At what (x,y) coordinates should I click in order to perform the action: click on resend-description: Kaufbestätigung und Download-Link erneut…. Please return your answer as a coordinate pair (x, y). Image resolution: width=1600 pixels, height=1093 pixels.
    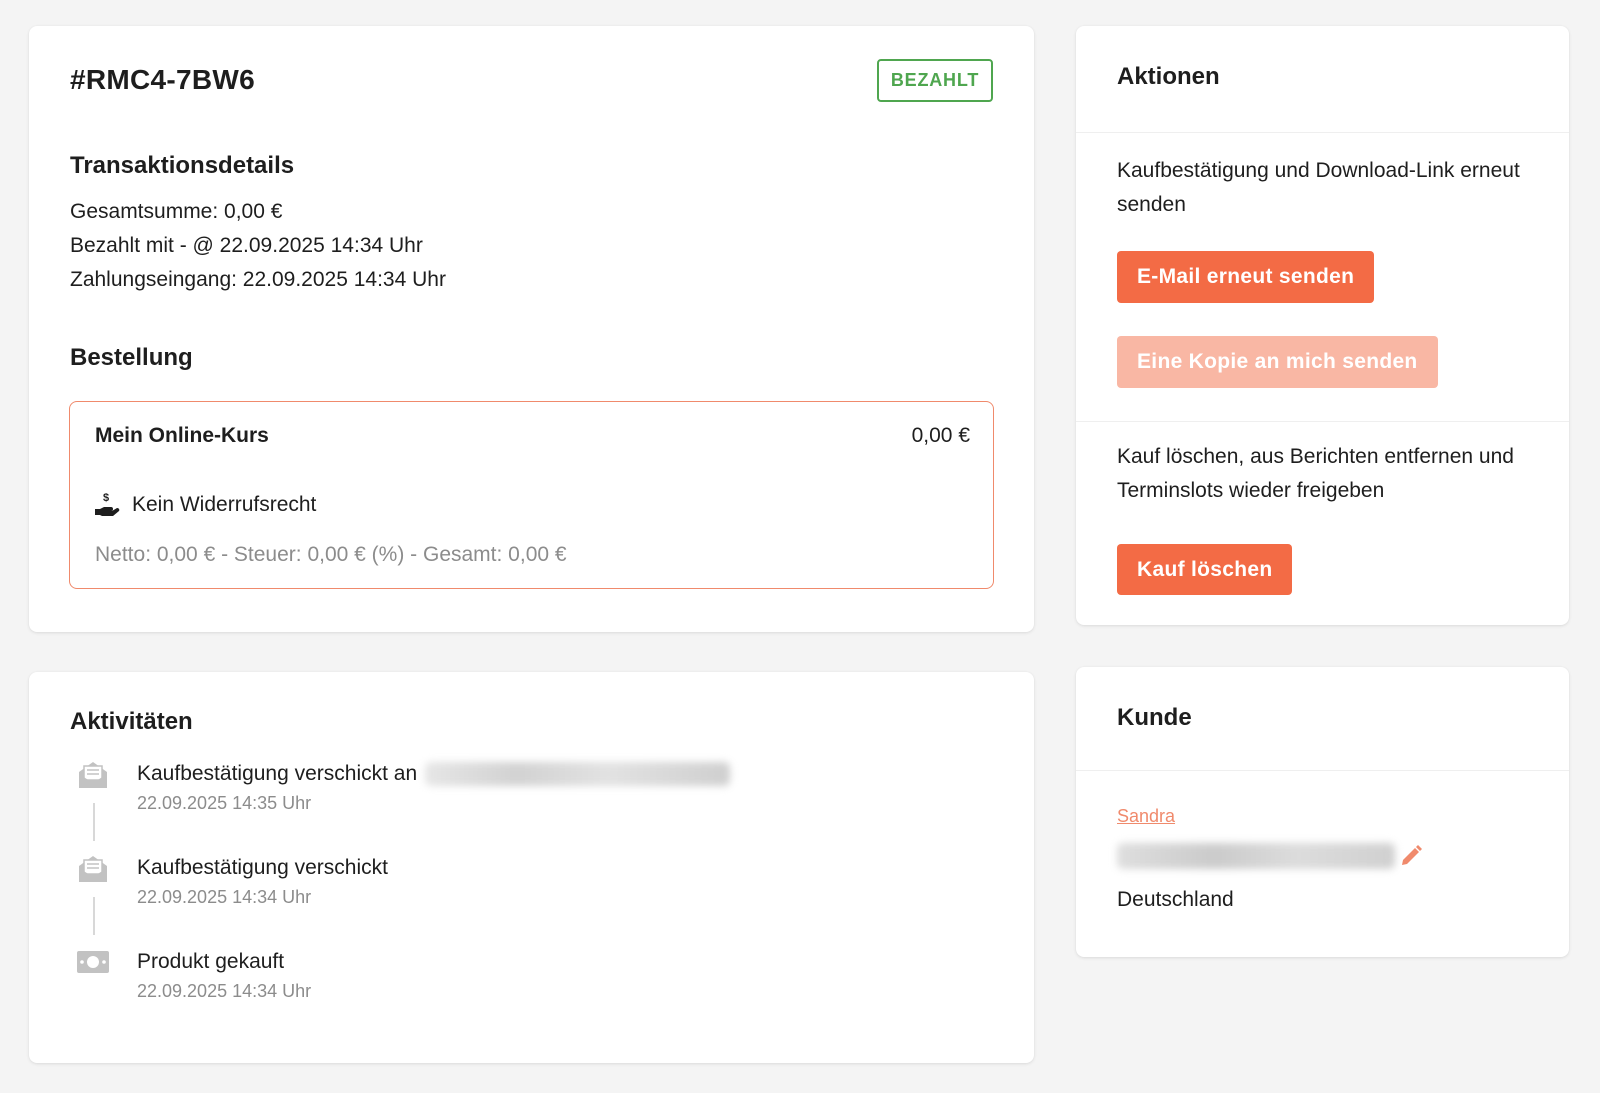
    Looking at the image, I should click on (1318, 187).